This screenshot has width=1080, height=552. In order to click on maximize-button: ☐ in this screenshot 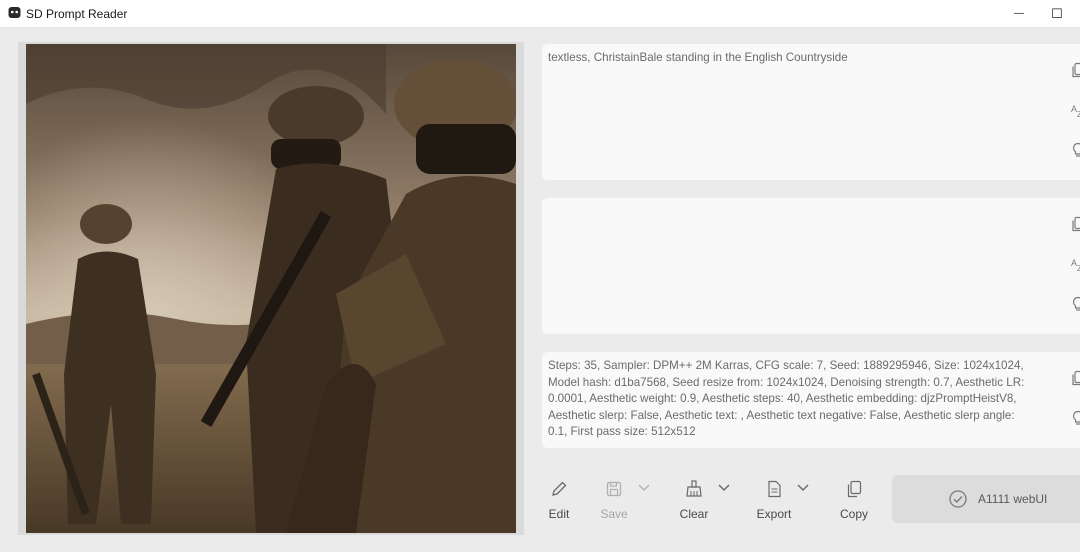, I will do `click(1057, 13)`.